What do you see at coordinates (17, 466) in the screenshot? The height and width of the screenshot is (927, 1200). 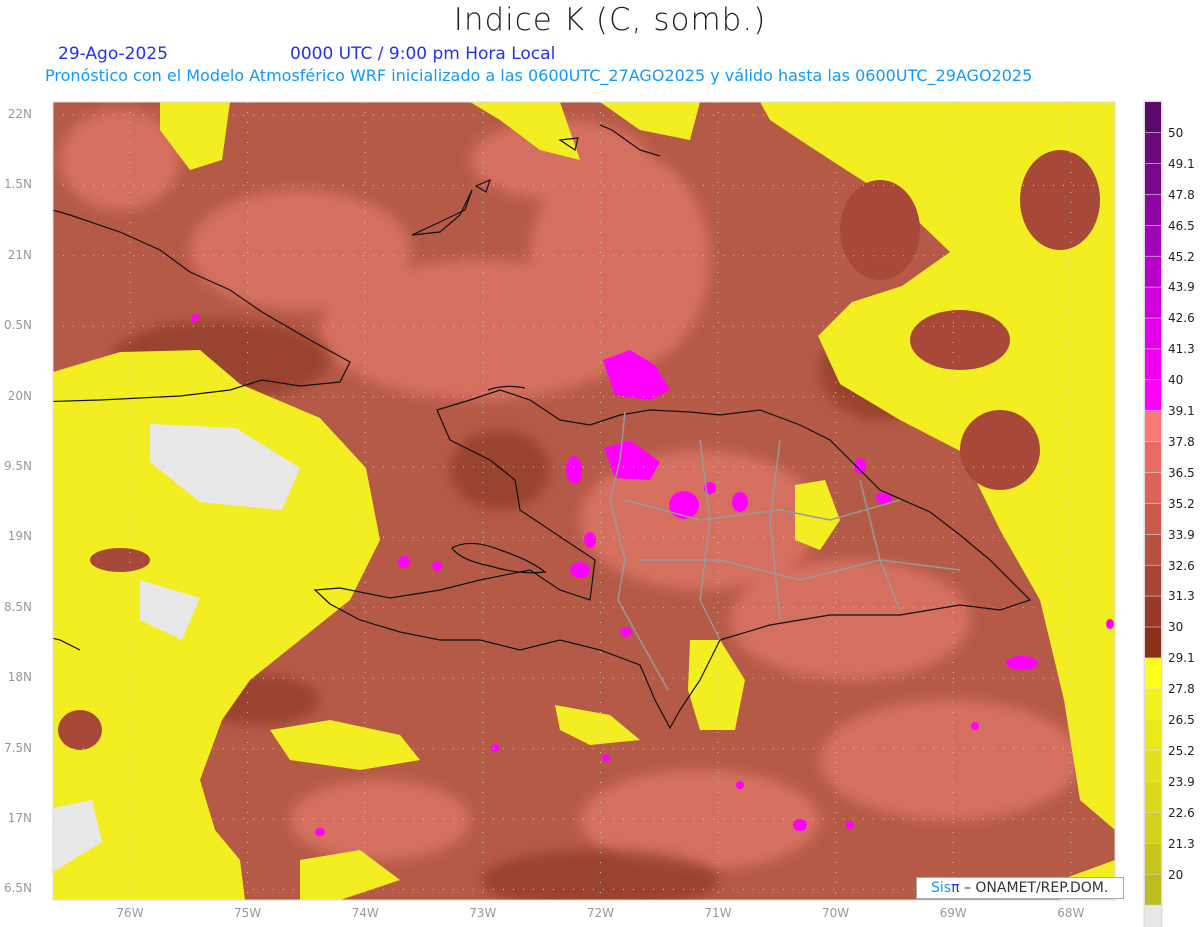 I see `lat-label: 9.5N` at bounding box center [17, 466].